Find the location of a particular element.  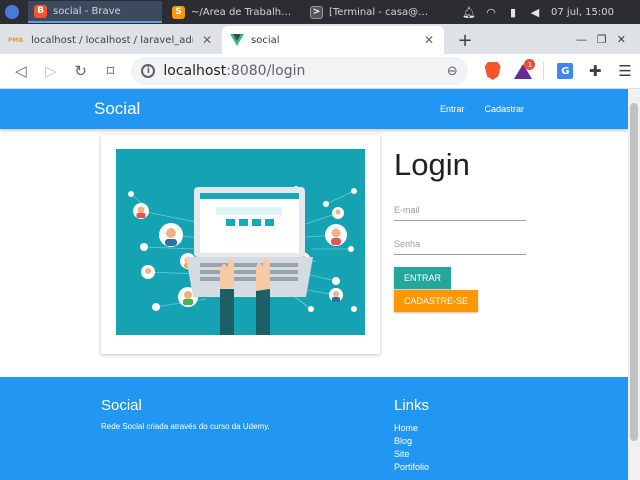

hamburger-menu-icon: ☰ is located at coordinates (625, 71).